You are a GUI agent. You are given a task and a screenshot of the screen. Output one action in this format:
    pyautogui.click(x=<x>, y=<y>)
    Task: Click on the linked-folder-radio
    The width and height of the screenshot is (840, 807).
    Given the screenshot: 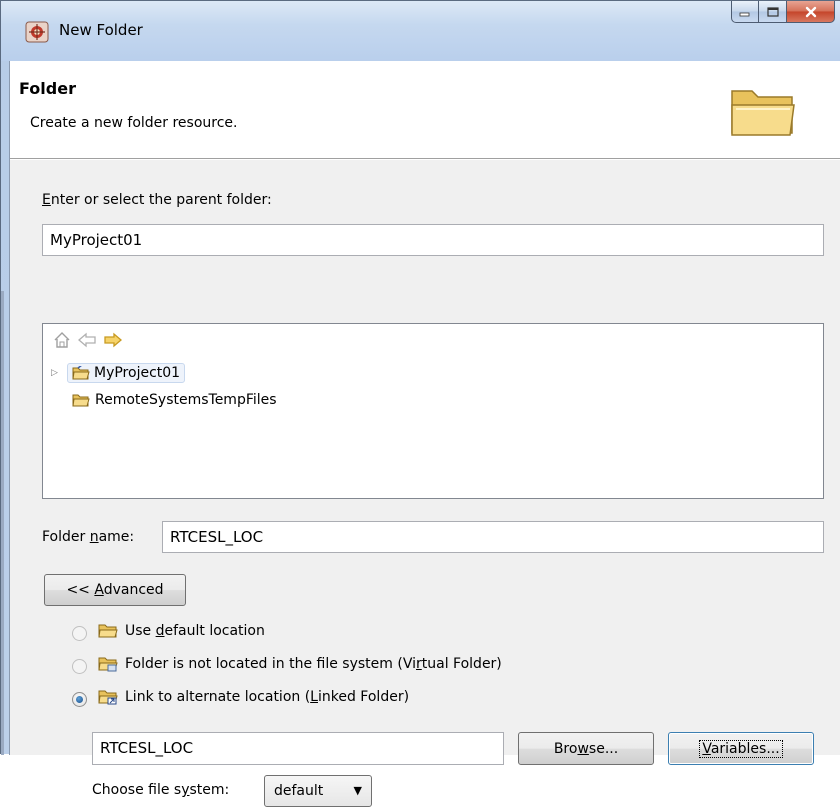 What is the action you would take?
    pyautogui.click(x=79, y=699)
    